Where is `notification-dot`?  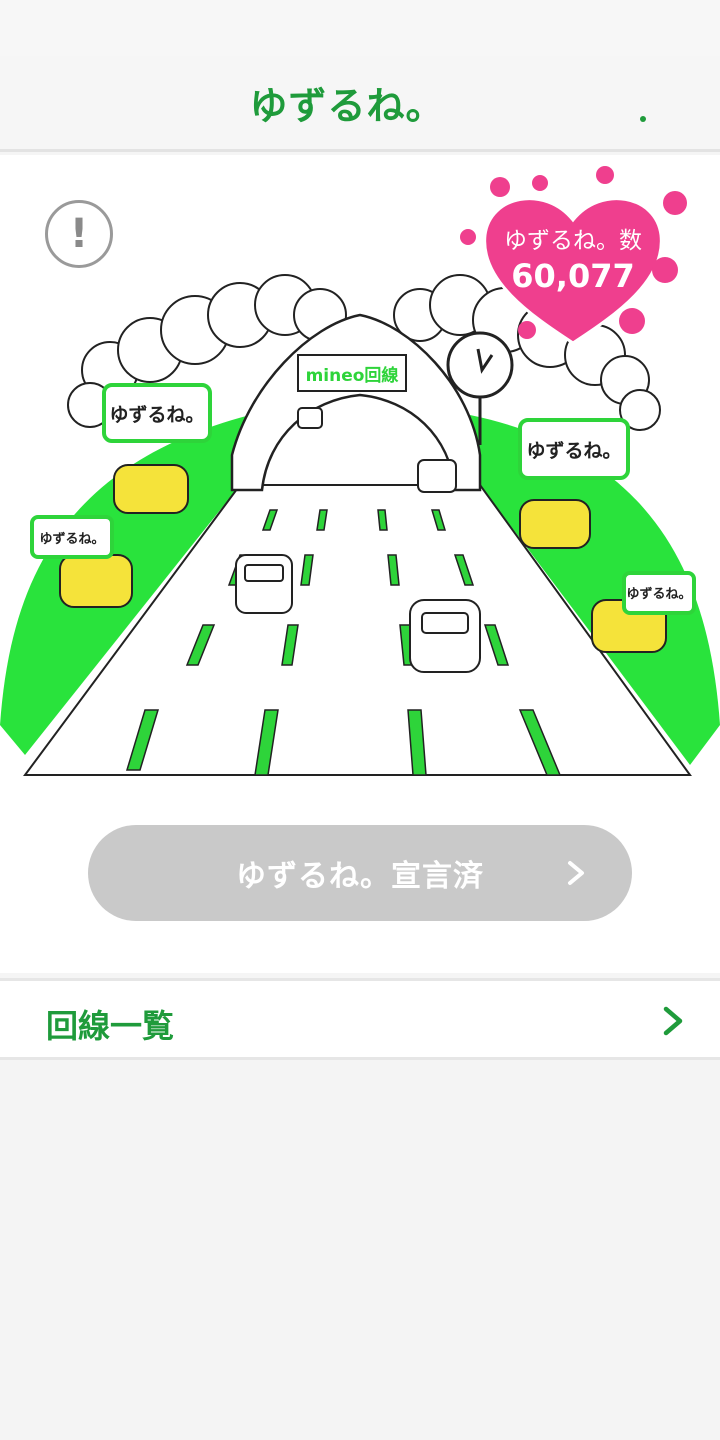
notification-dot is located at coordinates (643, 119).